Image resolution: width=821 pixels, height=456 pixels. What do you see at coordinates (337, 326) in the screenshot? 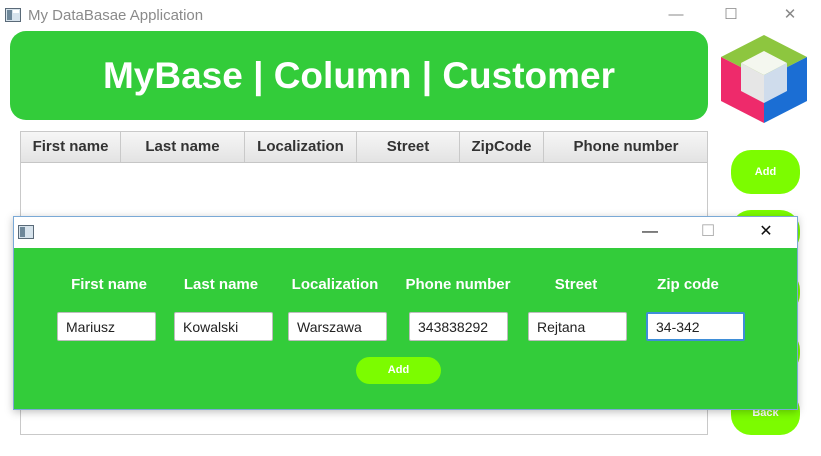
I see `localization-field` at bounding box center [337, 326].